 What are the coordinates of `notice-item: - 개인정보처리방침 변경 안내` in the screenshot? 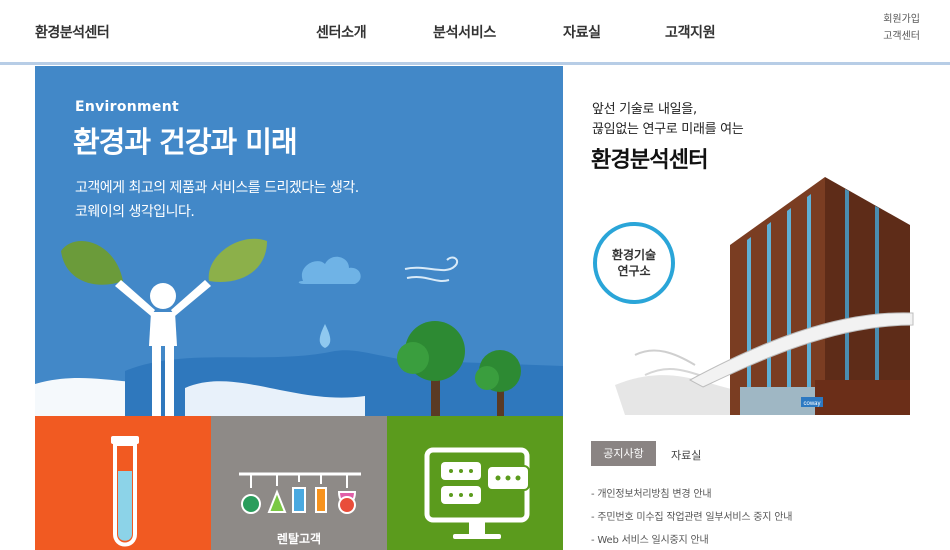 It's located at (651, 492).